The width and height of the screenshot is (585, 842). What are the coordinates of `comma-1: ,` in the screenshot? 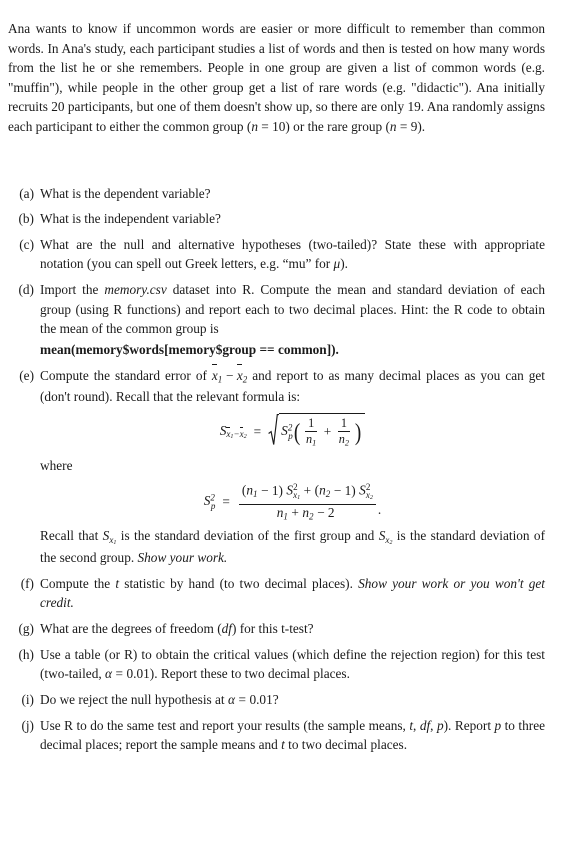 It's located at (416, 725).